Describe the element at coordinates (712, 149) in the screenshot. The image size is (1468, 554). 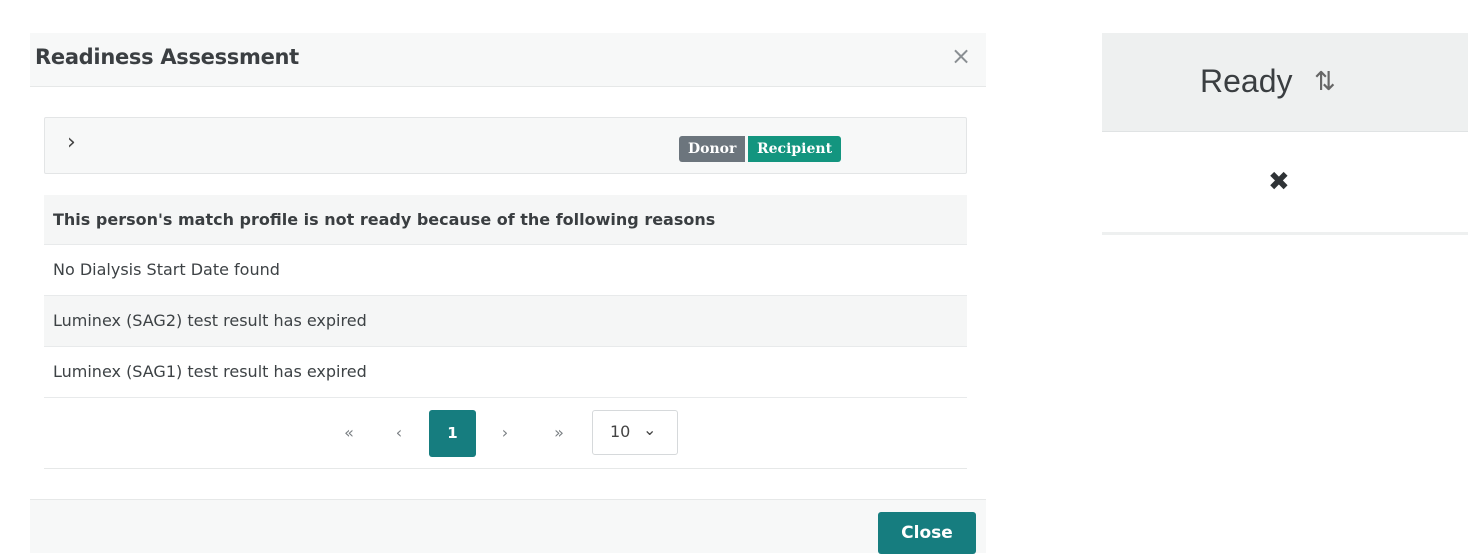
I see `donor-badge: Donor` at that location.